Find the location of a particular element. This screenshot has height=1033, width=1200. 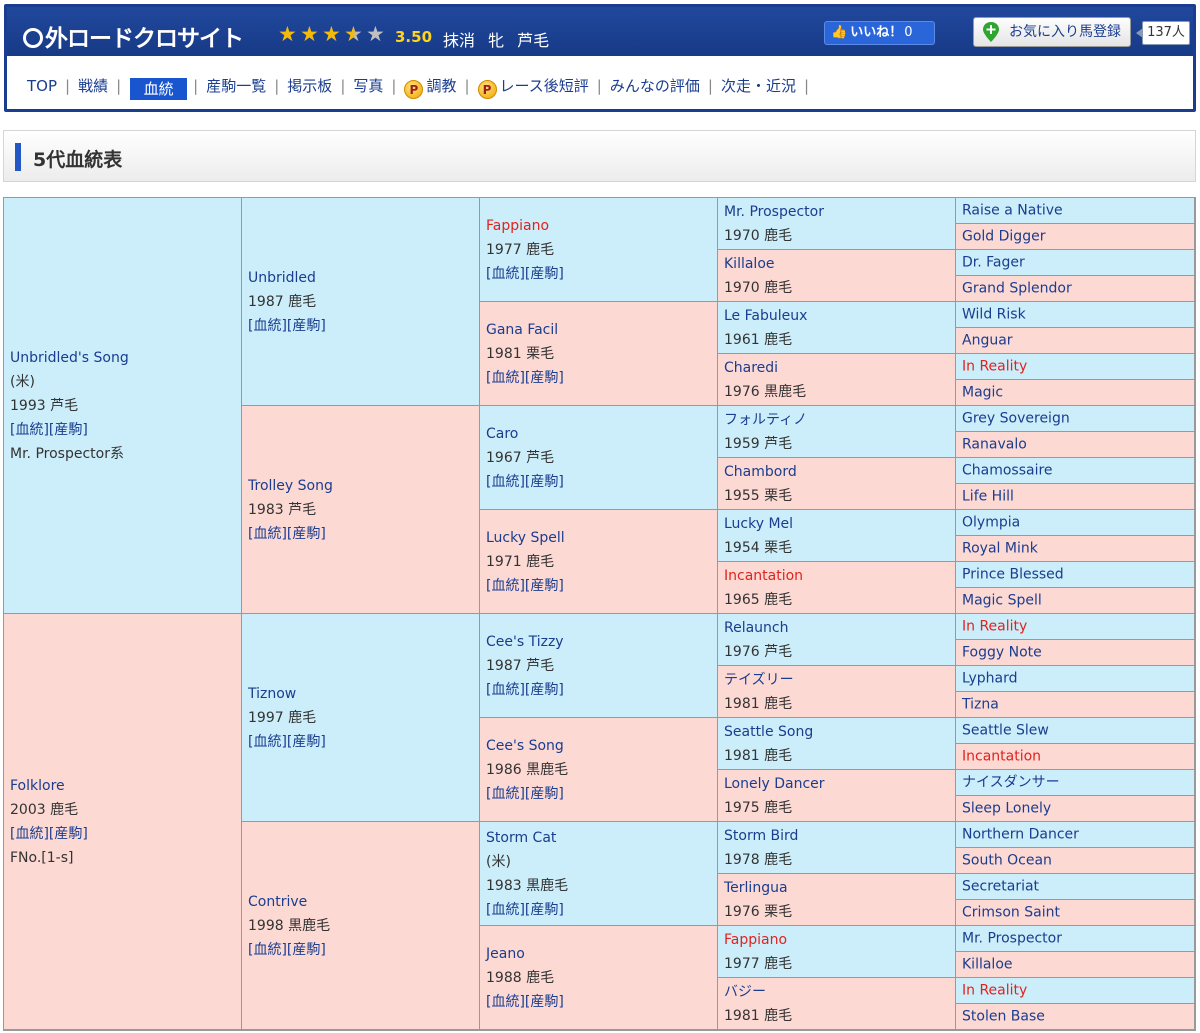

pedigree-cell-gen5: Prince Blessed is located at coordinates (1075, 575).